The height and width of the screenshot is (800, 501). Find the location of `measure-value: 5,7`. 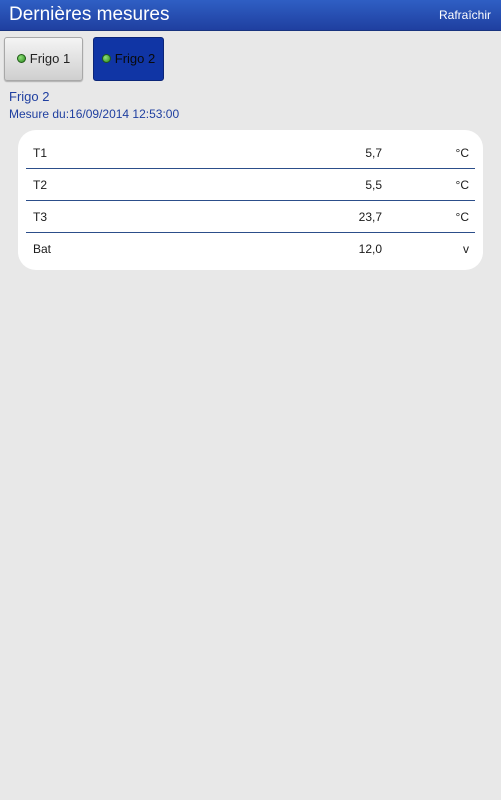

measure-value: 5,7 is located at coordinates (373, 153).